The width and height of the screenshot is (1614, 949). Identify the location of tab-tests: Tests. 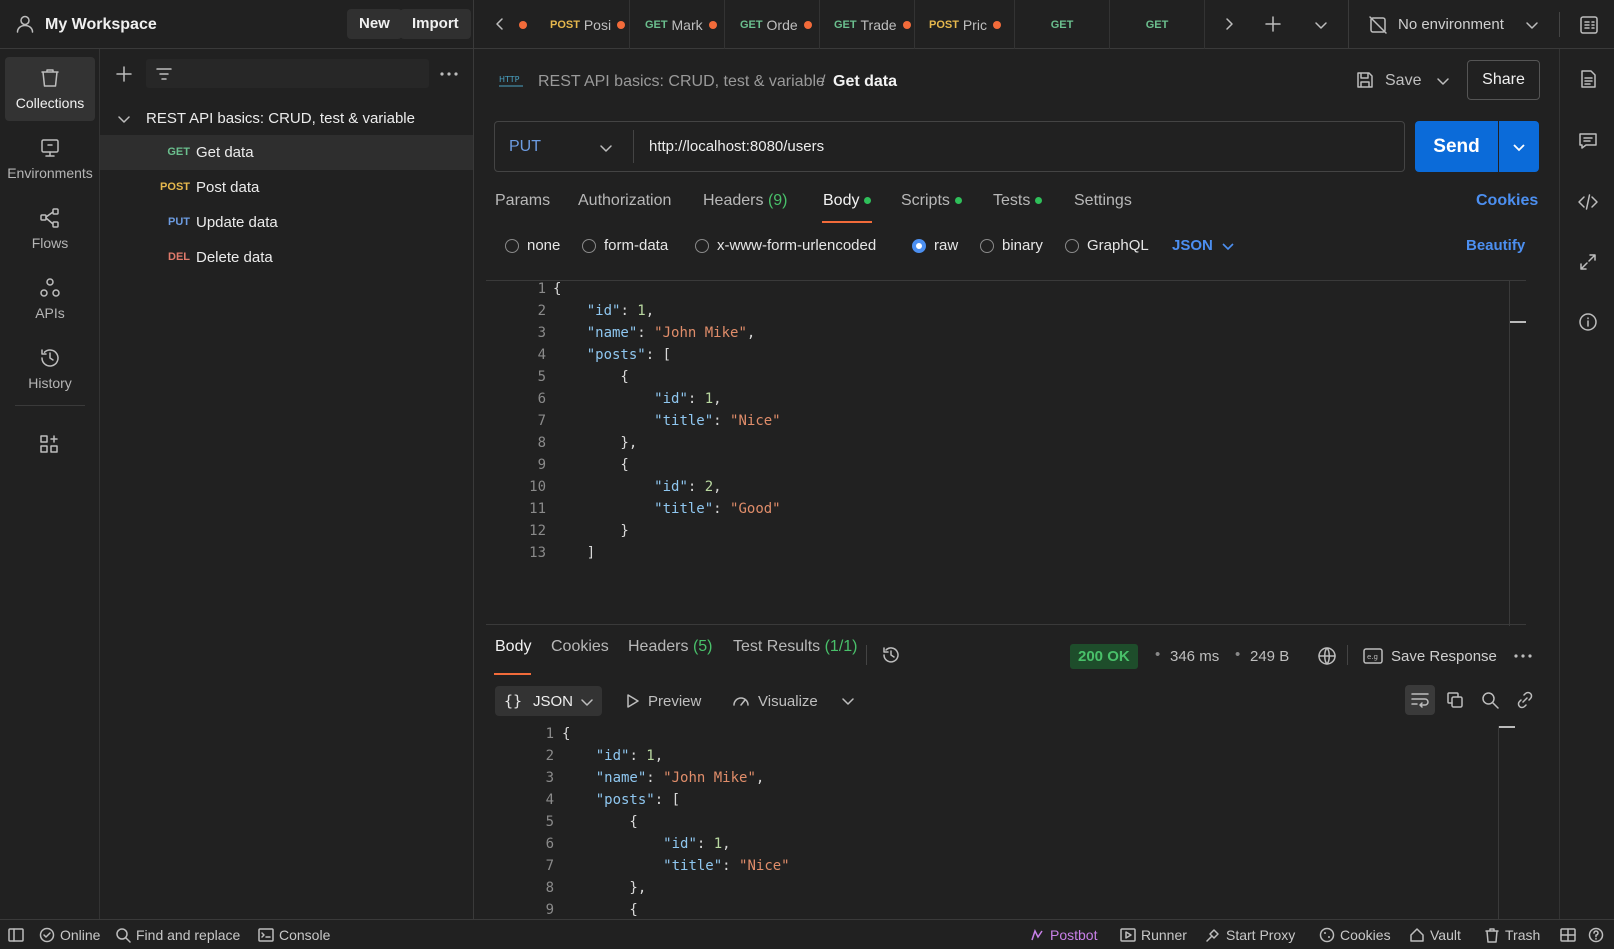
(1018, 201).